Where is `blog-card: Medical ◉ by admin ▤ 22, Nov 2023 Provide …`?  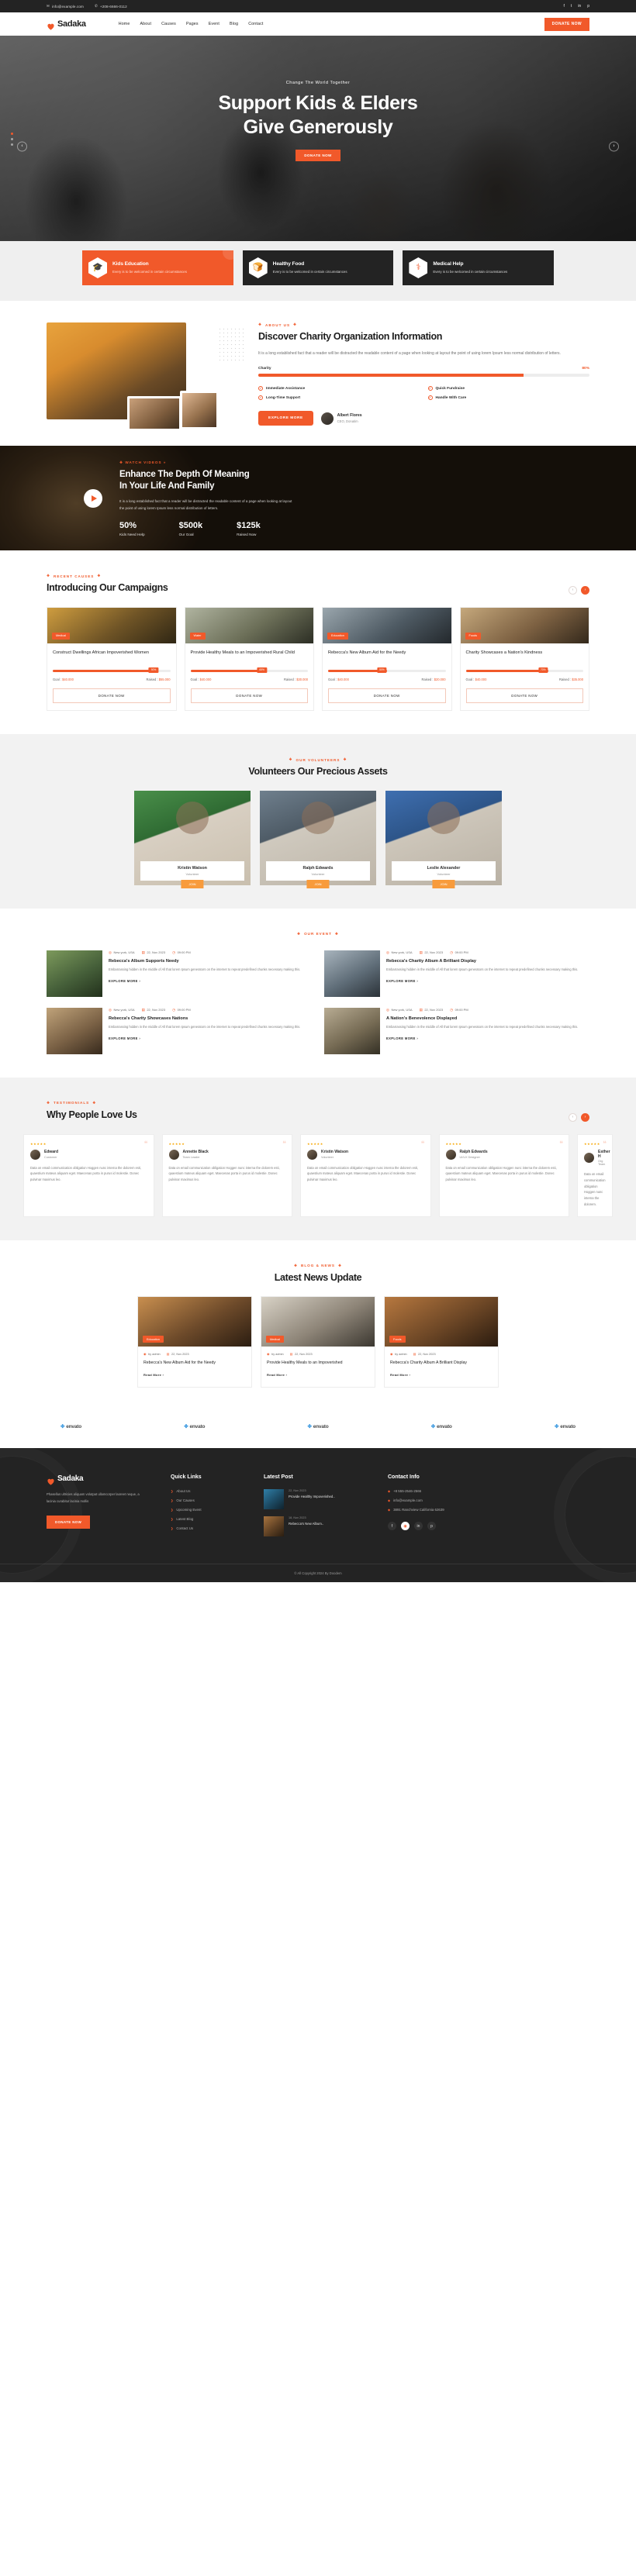 blog-card: Medical ◉ by admin ▤ 22, Nov 2023 Provide … is located at coordinates (318, 1342).